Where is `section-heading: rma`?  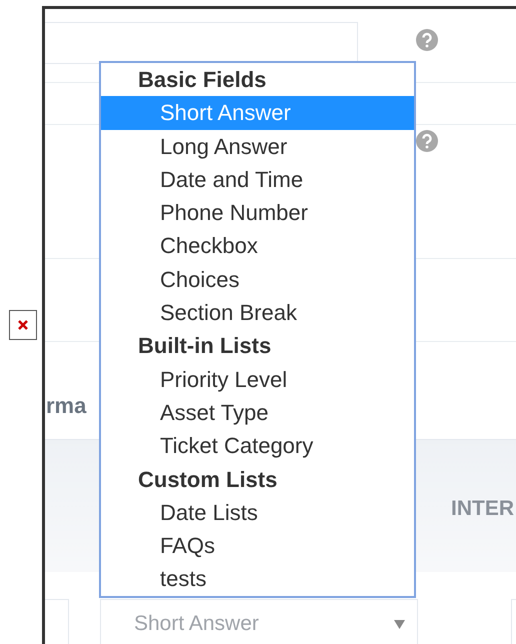
section-heading: rma is located at coordinates (66, 406).